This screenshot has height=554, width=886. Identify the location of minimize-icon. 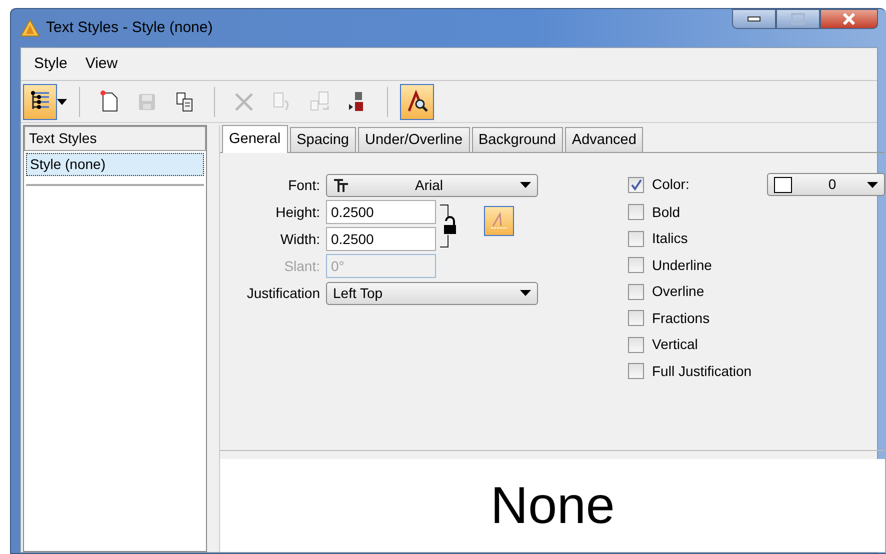
(754, 19).